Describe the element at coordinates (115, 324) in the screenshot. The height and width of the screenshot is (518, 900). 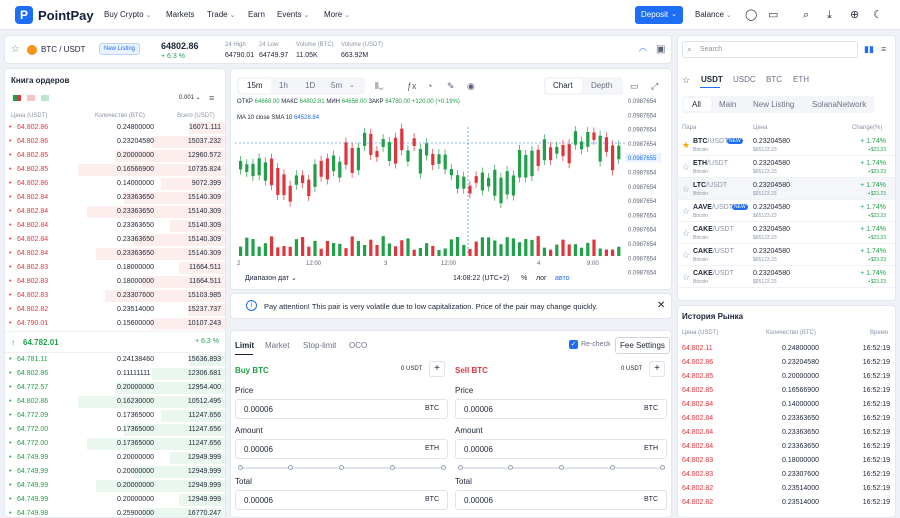
I see `order-book-row: • 64.790.01 0.15600000 10107.243` at that location.